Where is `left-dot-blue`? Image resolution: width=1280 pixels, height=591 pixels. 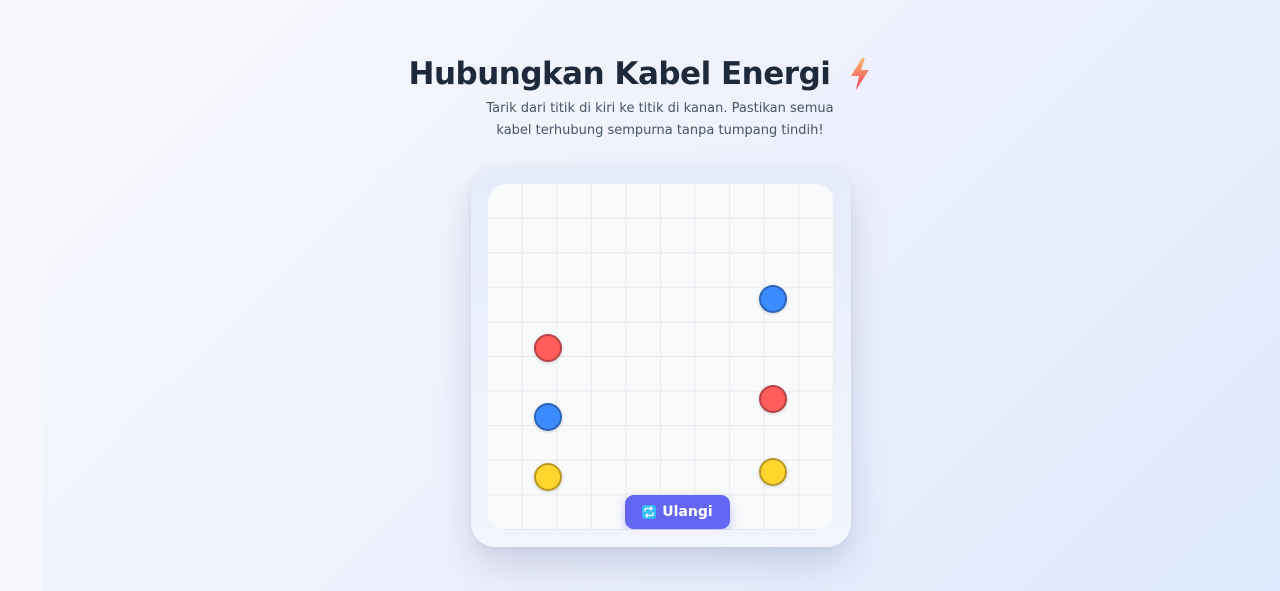 left-dot-blue is located at coordinates (548, 417).